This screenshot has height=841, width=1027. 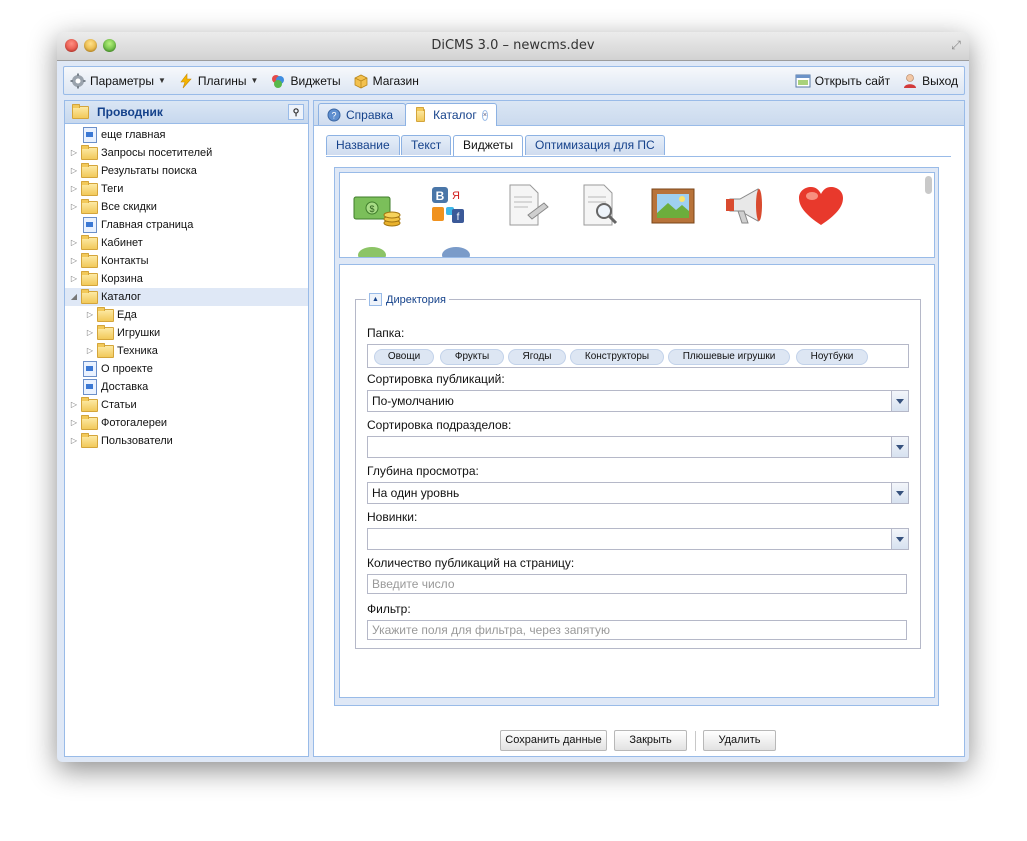 What do you see at coordinates (673, 205) in the screenshot?
I see `picture-frame-icon` at bounding box center [673, 205].